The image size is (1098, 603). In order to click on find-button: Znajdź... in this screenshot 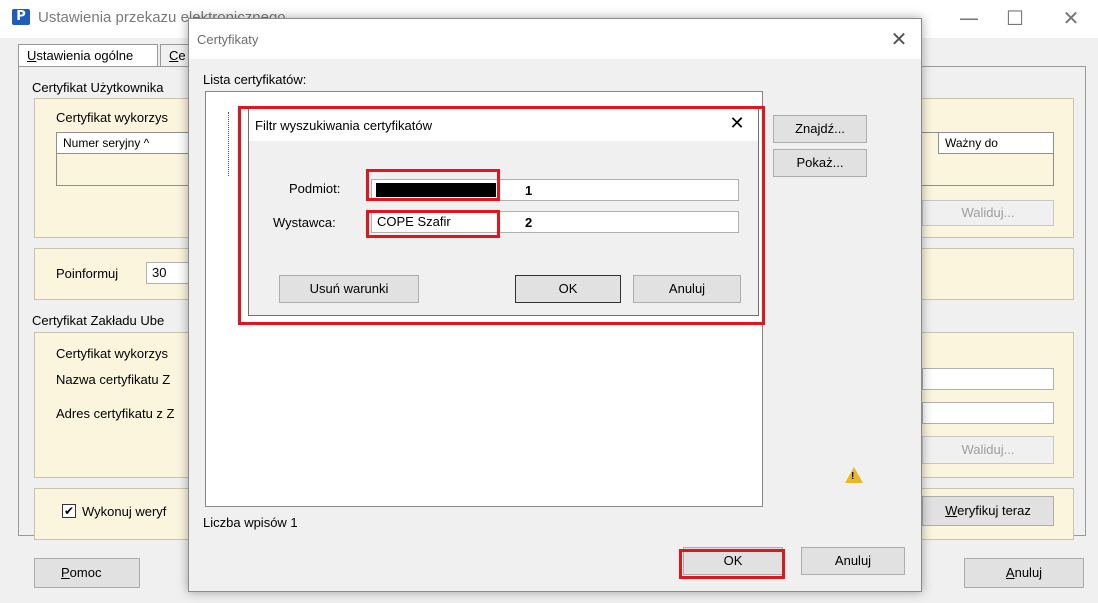, I will do `click(820, 129)`.